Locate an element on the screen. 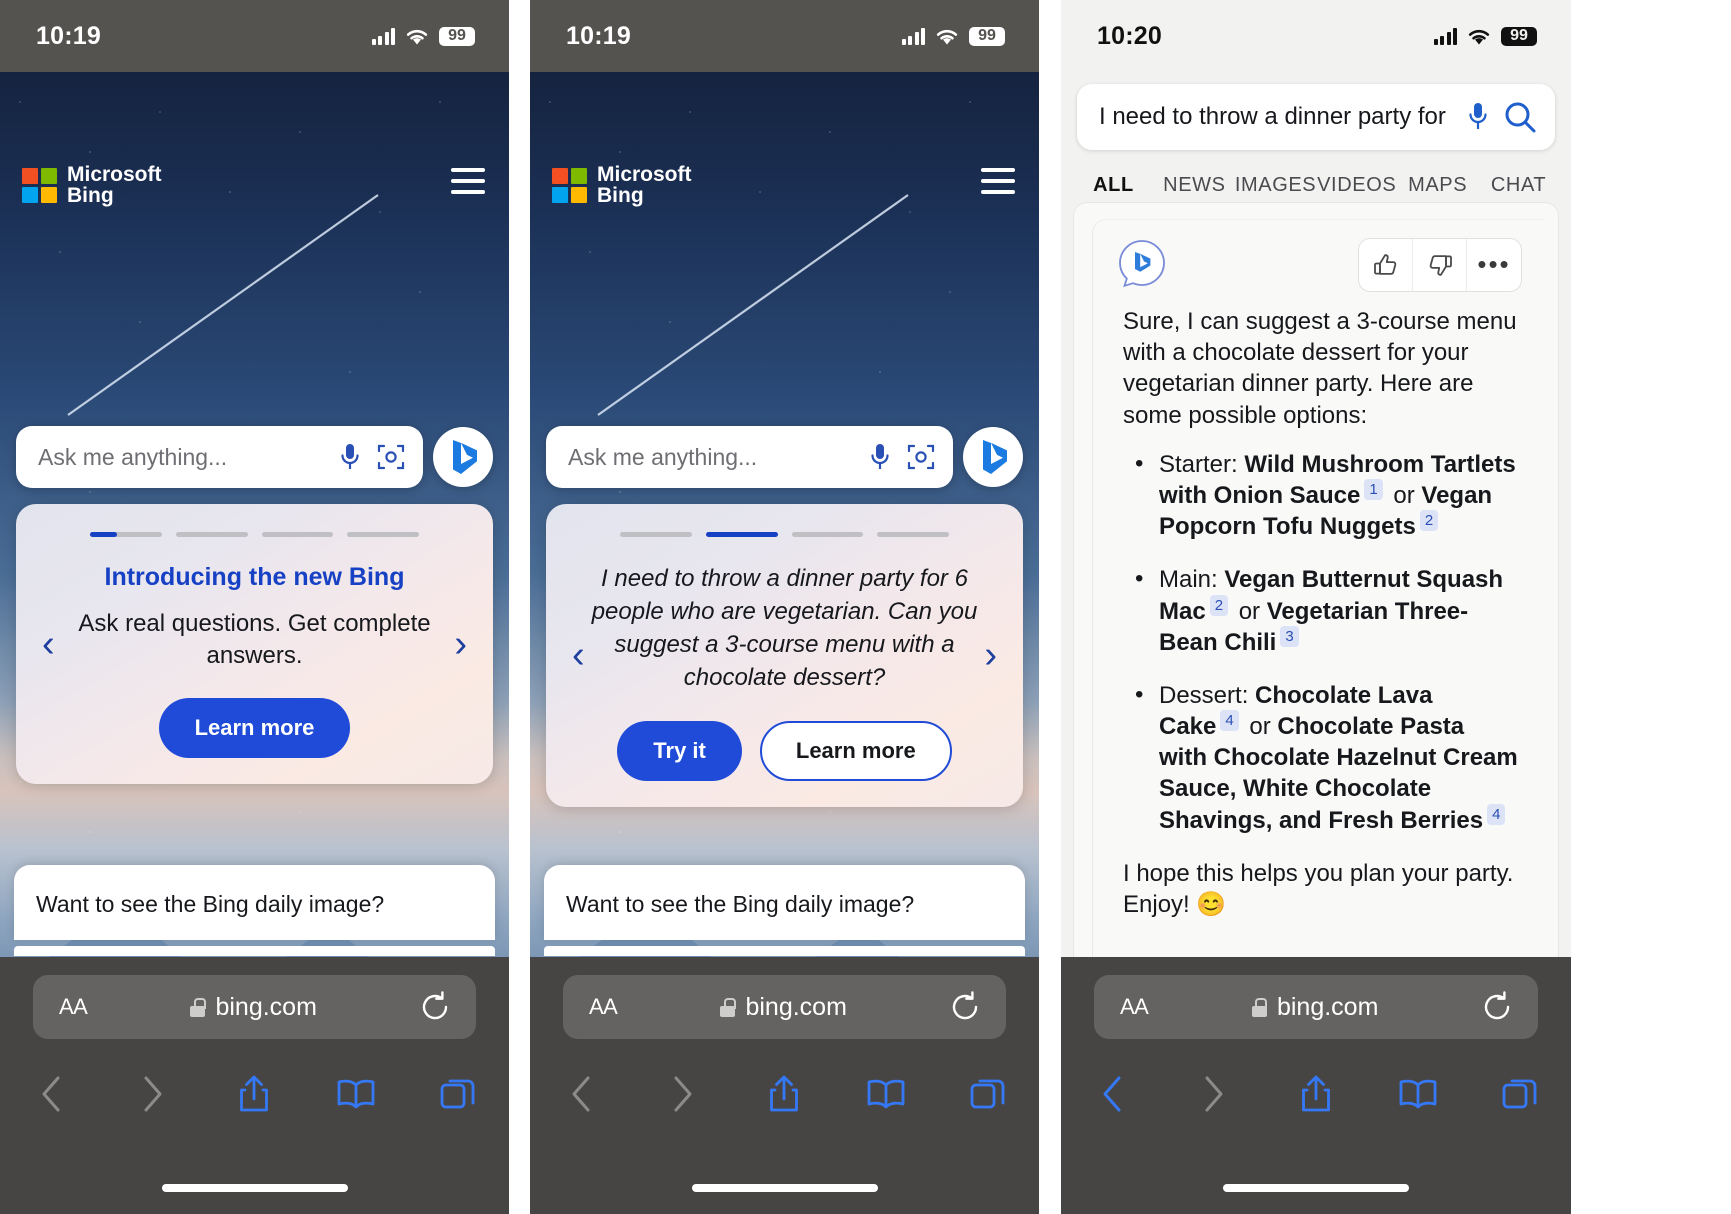  thumbs-down-icon is located at coordinates (1440, 265).